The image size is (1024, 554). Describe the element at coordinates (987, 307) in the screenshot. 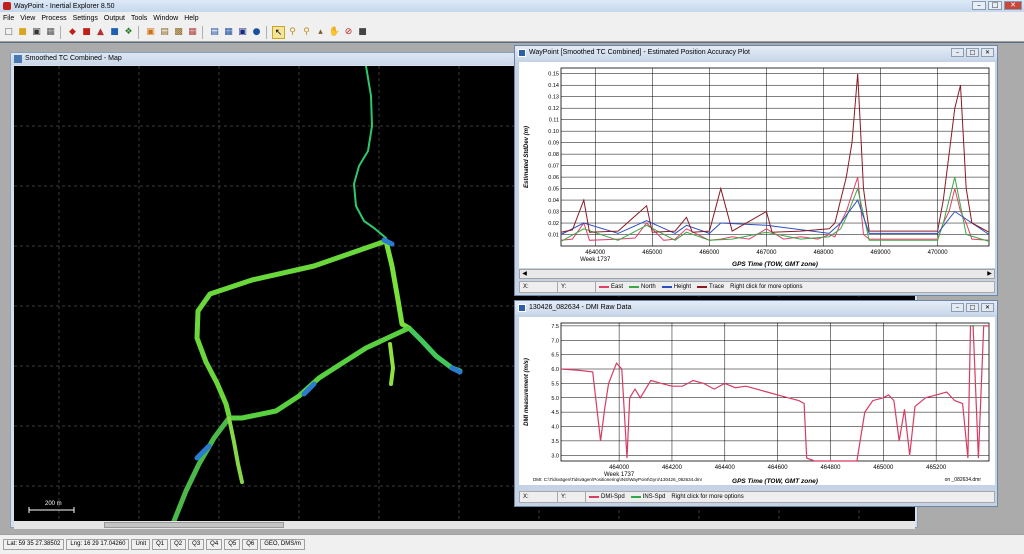

I see `dmi-close-button: ✕` at that location.